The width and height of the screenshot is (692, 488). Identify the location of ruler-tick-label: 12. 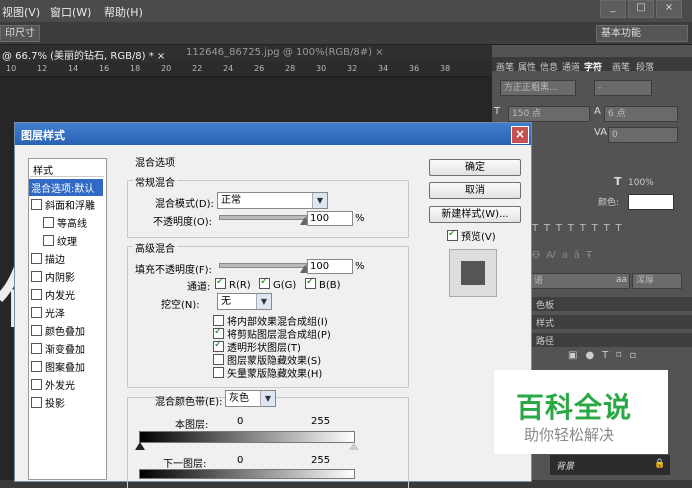
(42, 68).